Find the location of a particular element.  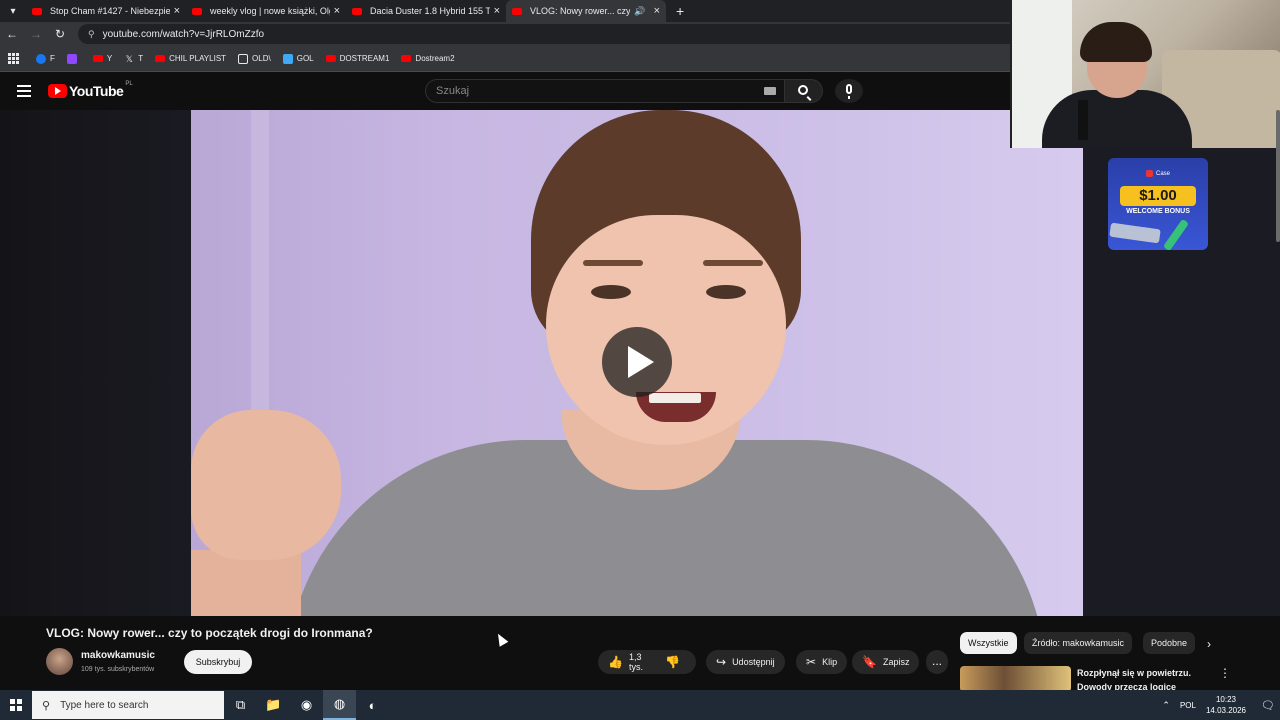

bookmark-twitch is located at coordinates (73, 58).